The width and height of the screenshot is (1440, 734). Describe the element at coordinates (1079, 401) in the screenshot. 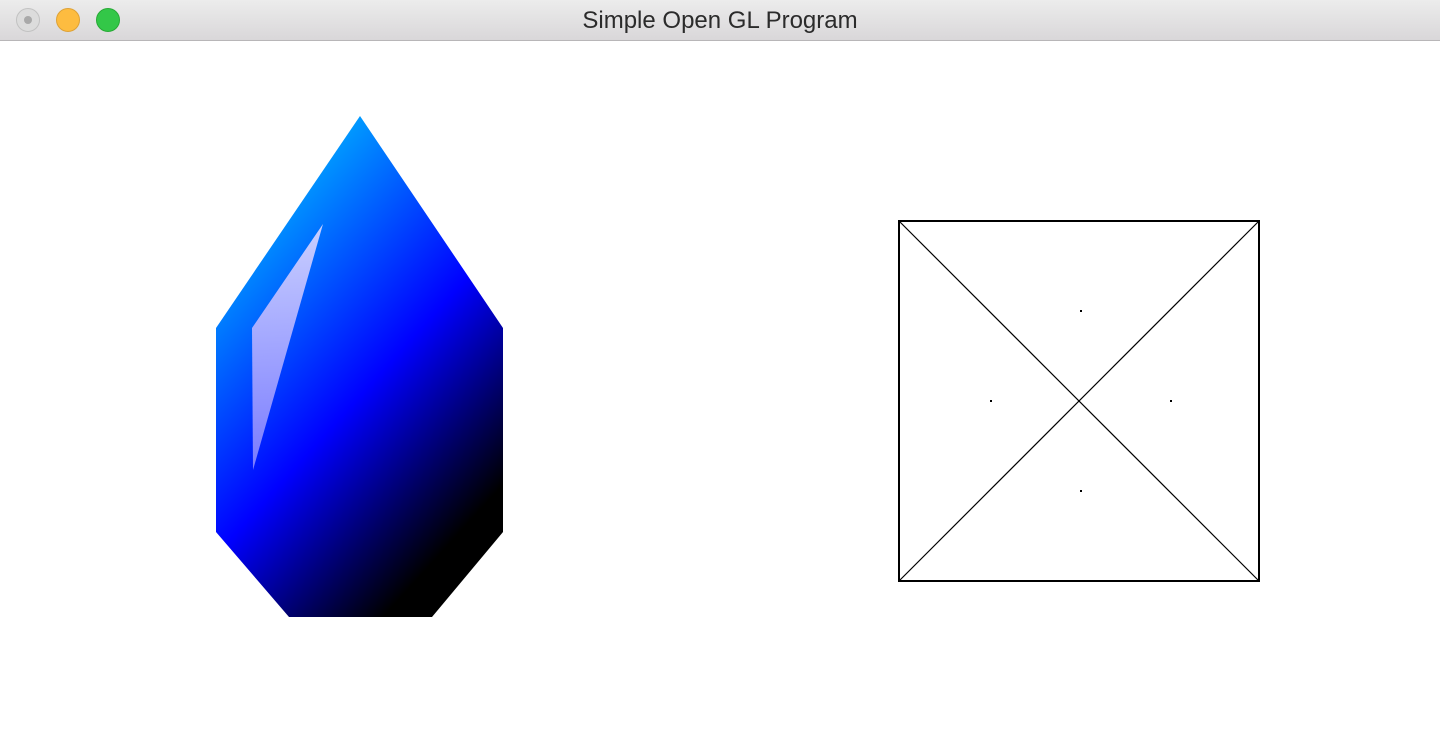

I see `square-figure` at that location.